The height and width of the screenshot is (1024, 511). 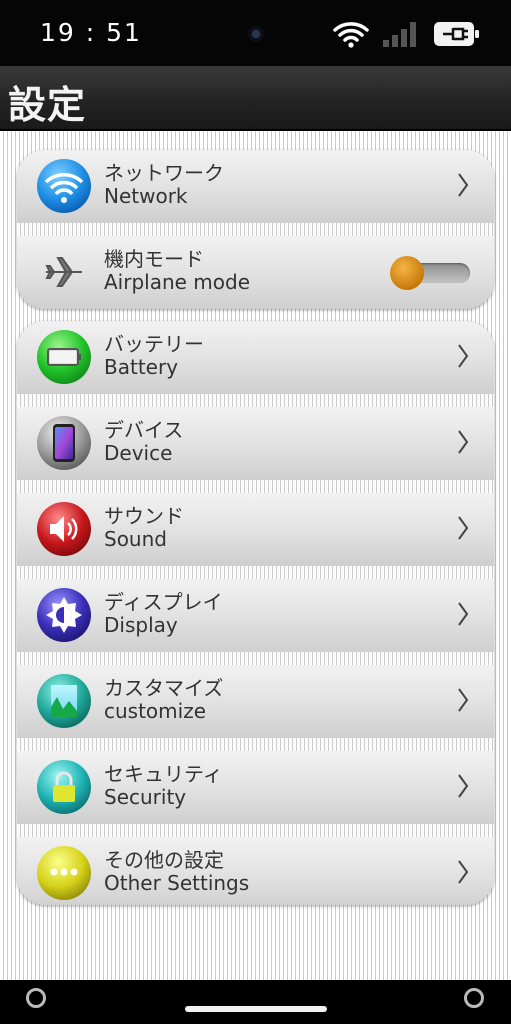 I want to click on network-label-en: Network, so click(x=146, y=196).